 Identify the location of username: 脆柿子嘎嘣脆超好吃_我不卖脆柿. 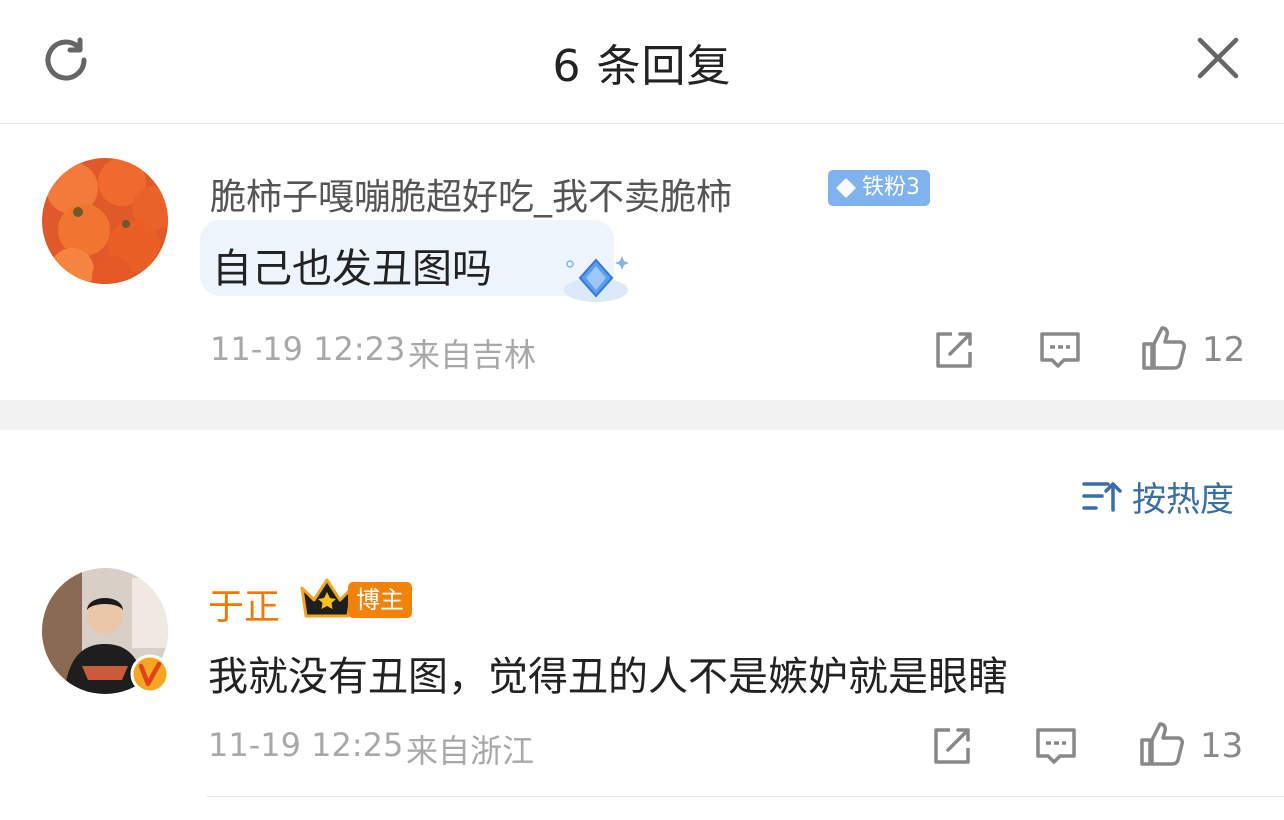
(471, 194).